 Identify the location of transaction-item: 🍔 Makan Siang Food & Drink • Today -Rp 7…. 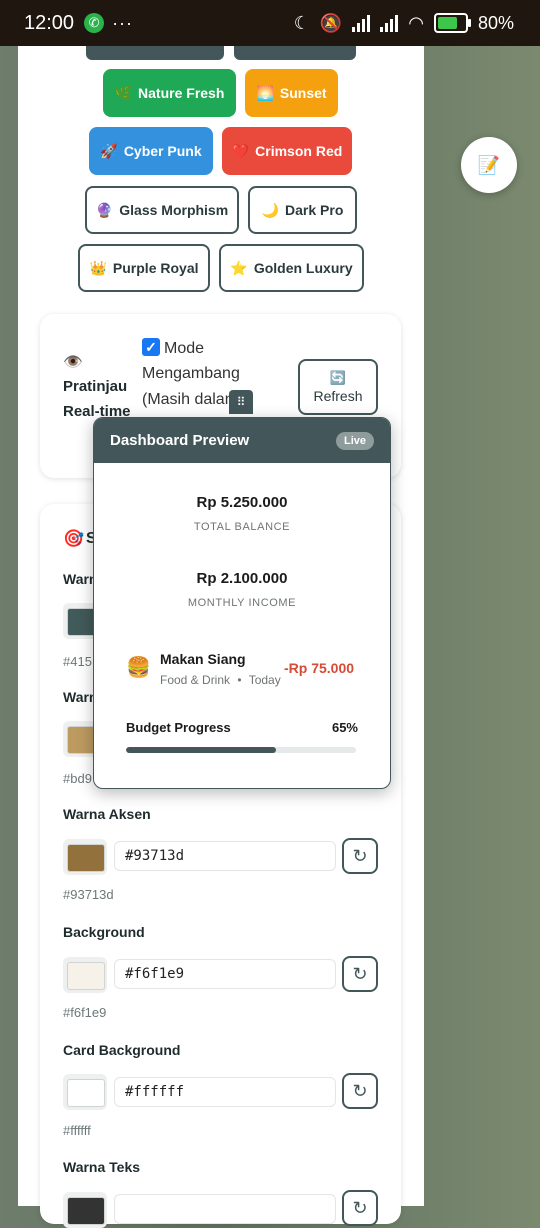
(240, 676).